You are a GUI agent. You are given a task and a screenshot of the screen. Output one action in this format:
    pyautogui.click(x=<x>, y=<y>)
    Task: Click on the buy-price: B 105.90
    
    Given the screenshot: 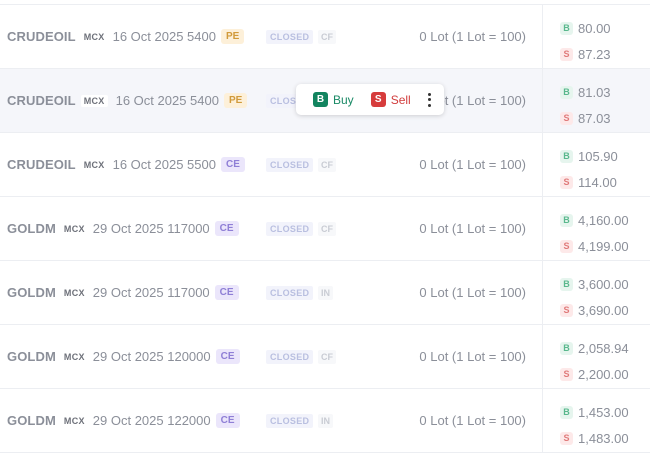 What is the action you would take?
    pyautogui.click(x=589, y=156)
    